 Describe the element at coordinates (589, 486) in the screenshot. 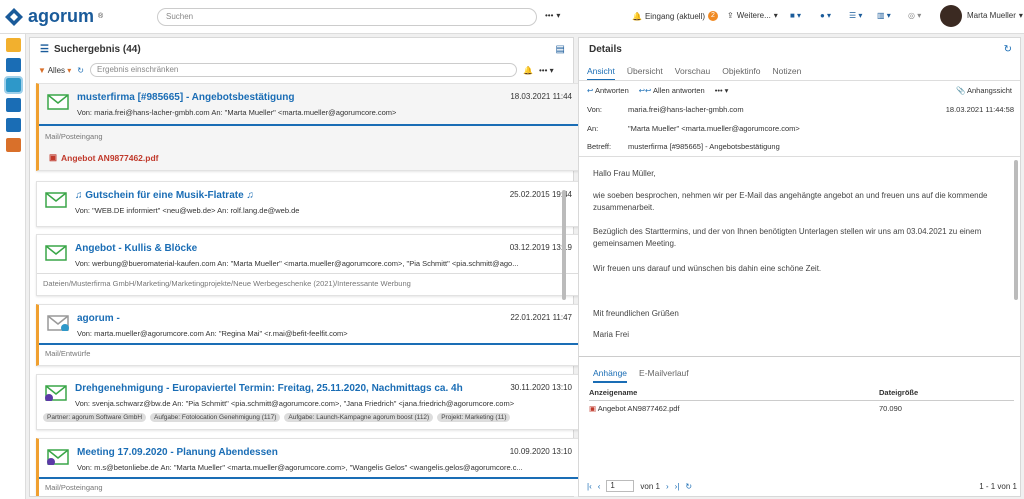

I see `first-page-button: |‹` at that location.